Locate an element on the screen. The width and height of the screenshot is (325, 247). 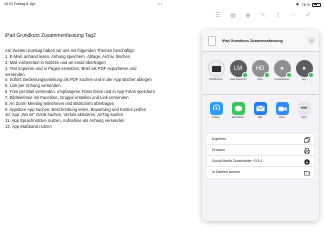
copy-icon is located at coordinates (307, 139).